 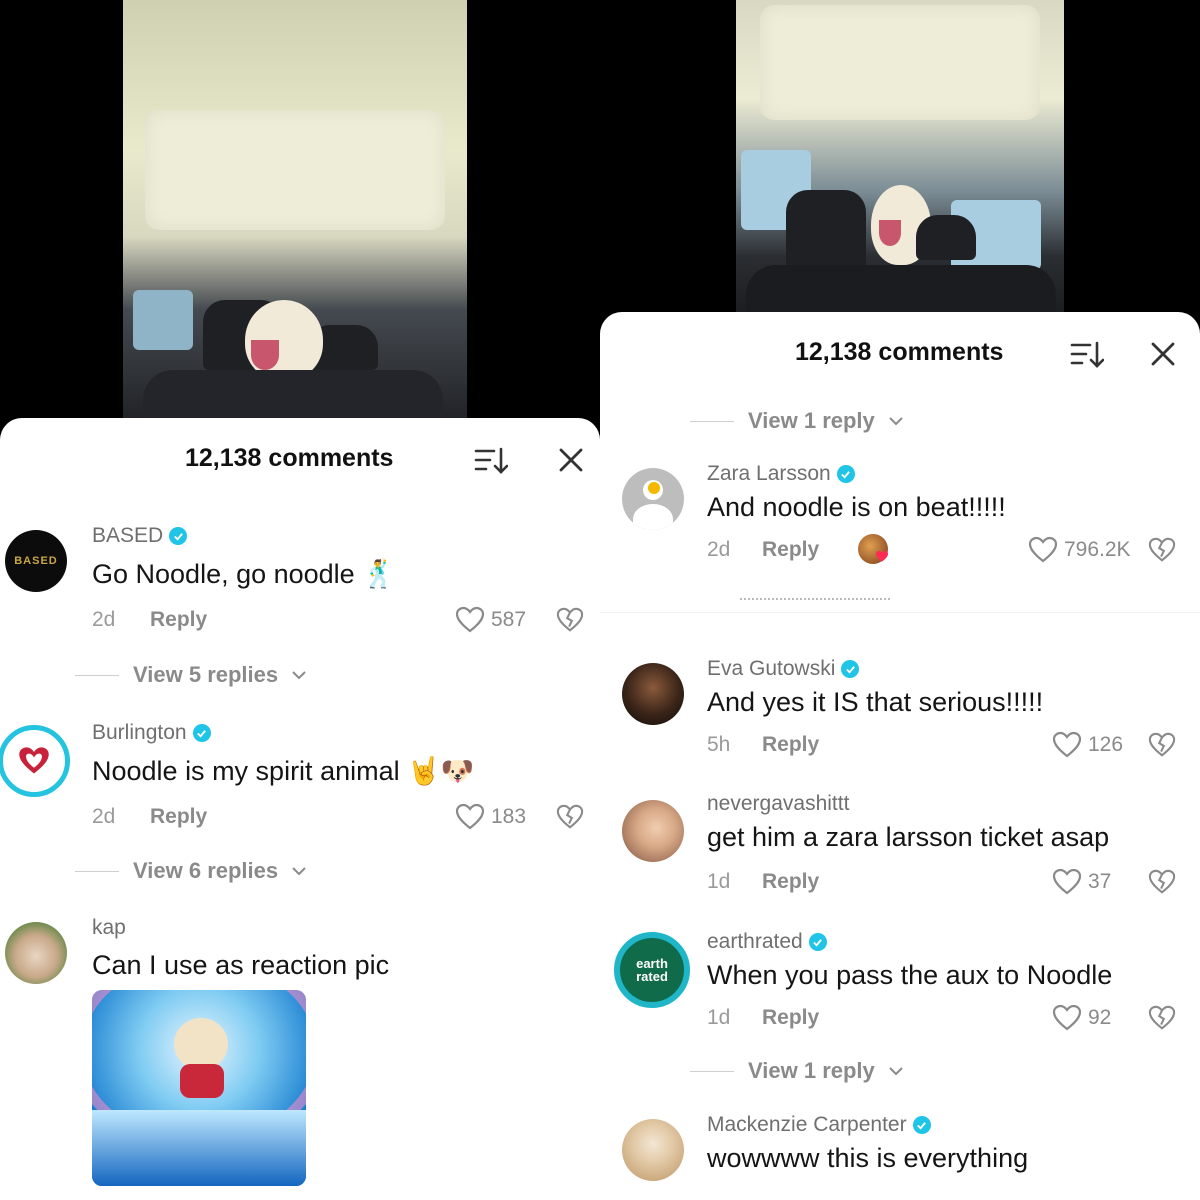 What do you see at coordinates (755, 941) in the screenshot?
I see `username-label: earthrated` at bounding box center [755, 941].